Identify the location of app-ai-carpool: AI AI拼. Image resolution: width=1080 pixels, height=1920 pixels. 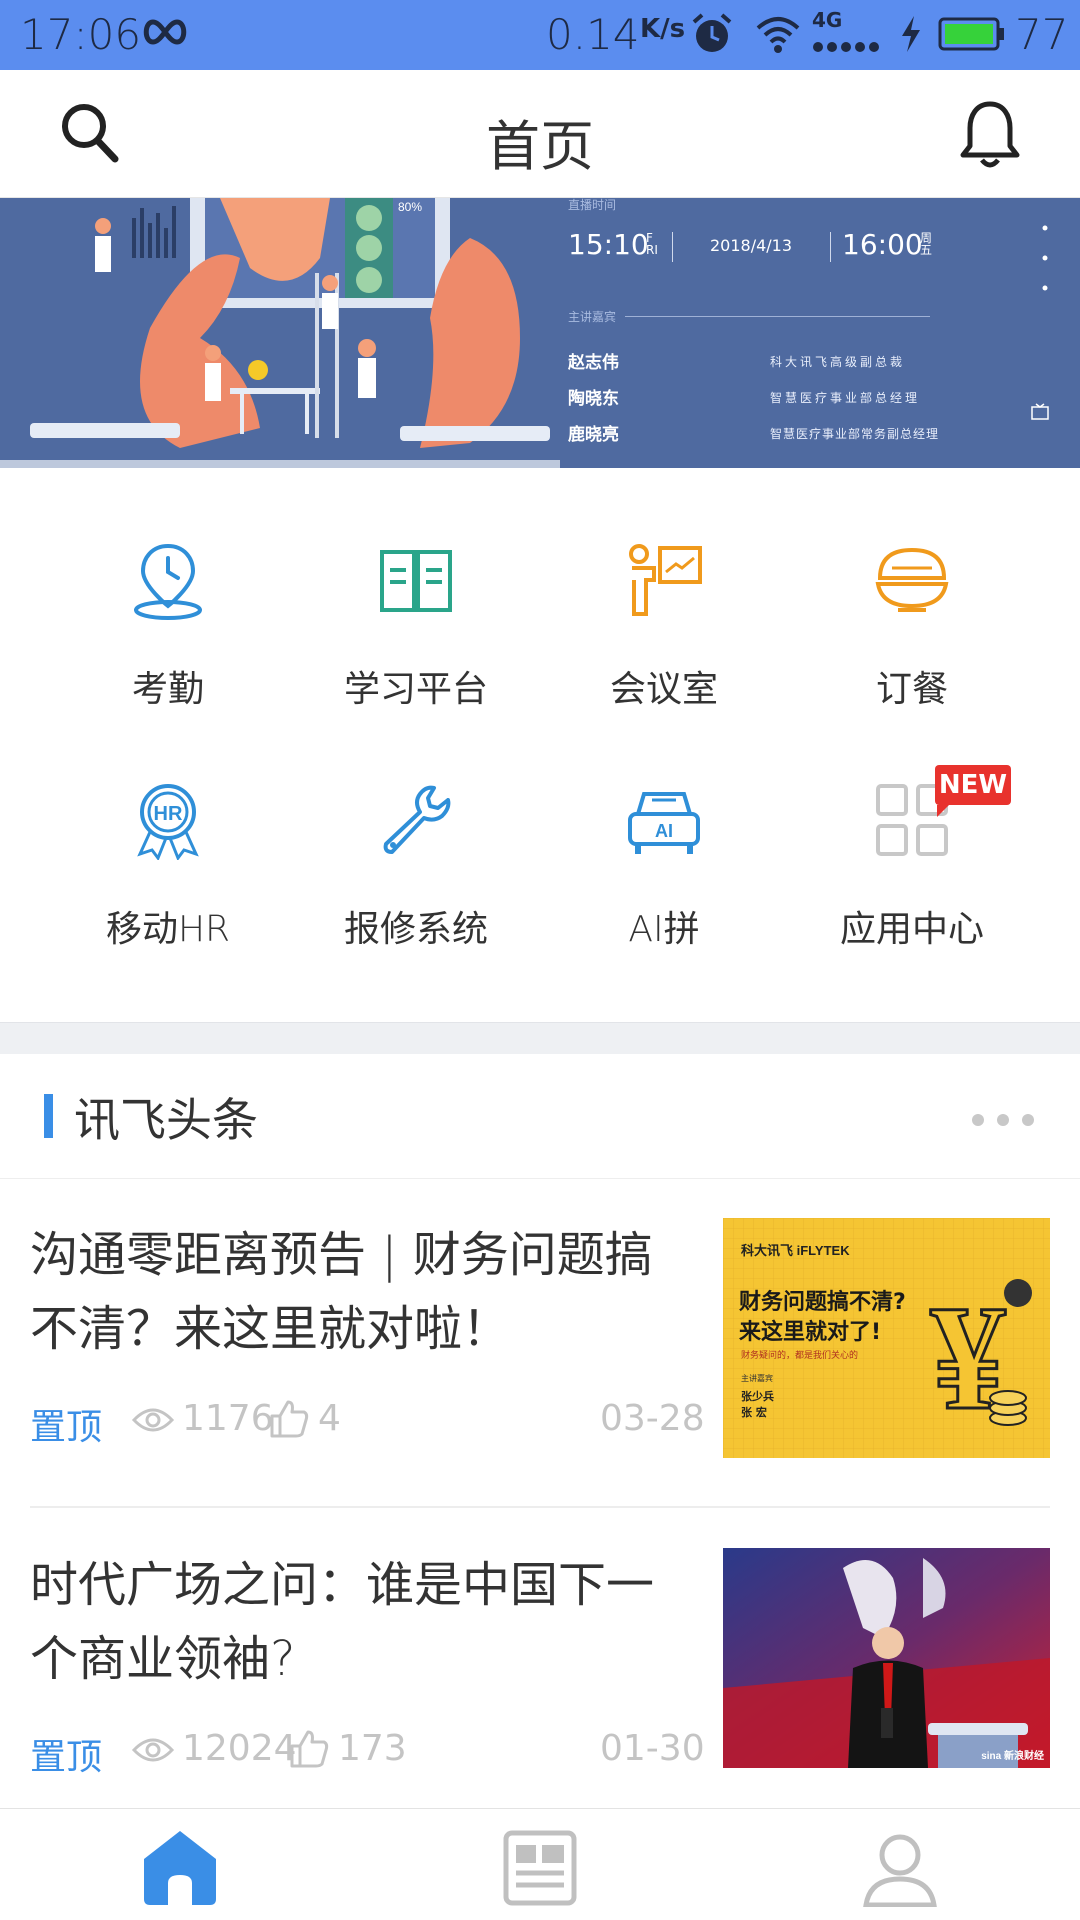
(664, 830).